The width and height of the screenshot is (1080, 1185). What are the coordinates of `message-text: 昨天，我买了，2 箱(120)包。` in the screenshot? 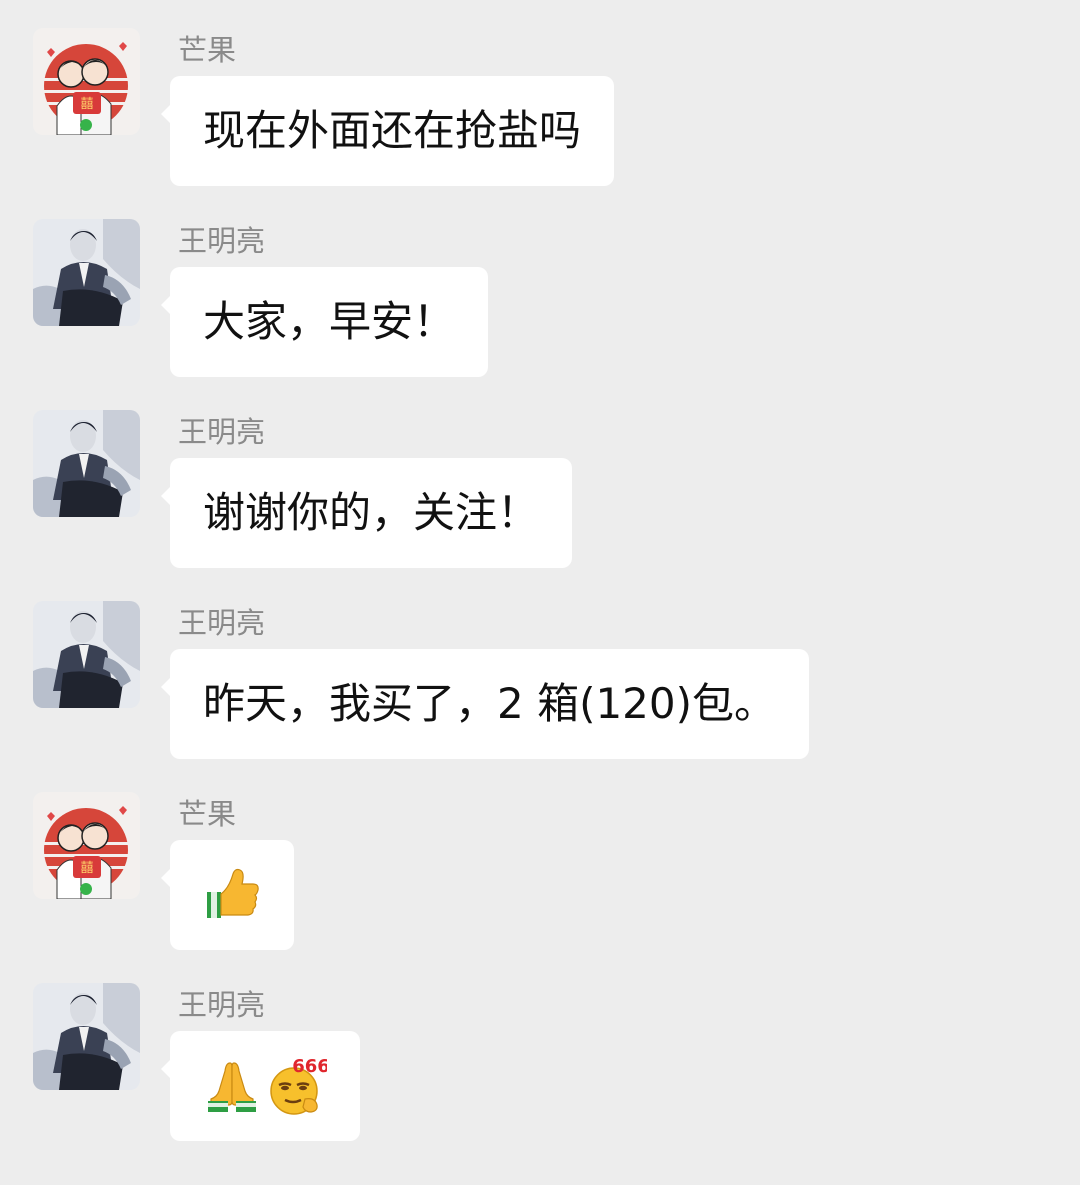 It's located at (490, 703).